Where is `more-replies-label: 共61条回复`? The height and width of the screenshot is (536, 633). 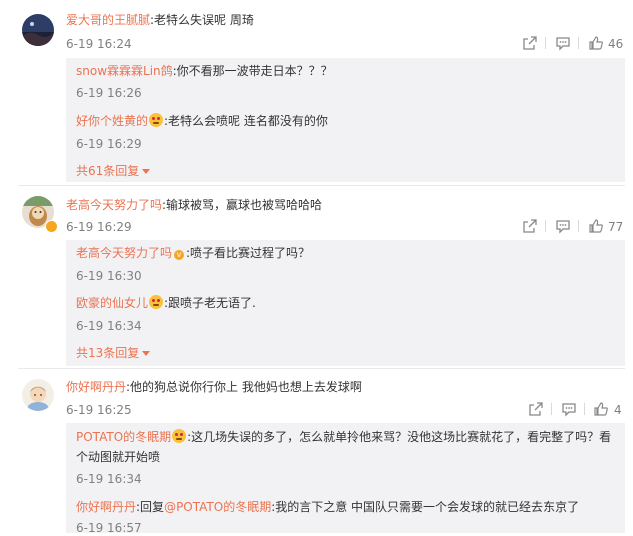 more-replies-label: 共61条回复 is located at coordinates (108, 171).